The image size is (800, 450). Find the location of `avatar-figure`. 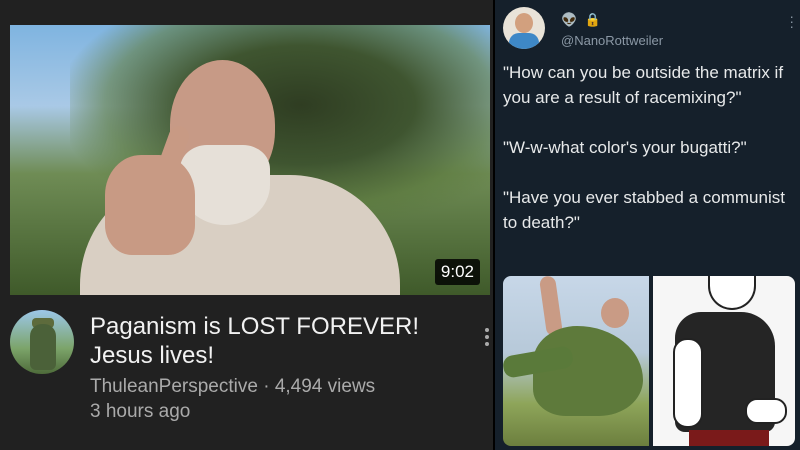

avatar-figure is located at coordinates (43, 347).